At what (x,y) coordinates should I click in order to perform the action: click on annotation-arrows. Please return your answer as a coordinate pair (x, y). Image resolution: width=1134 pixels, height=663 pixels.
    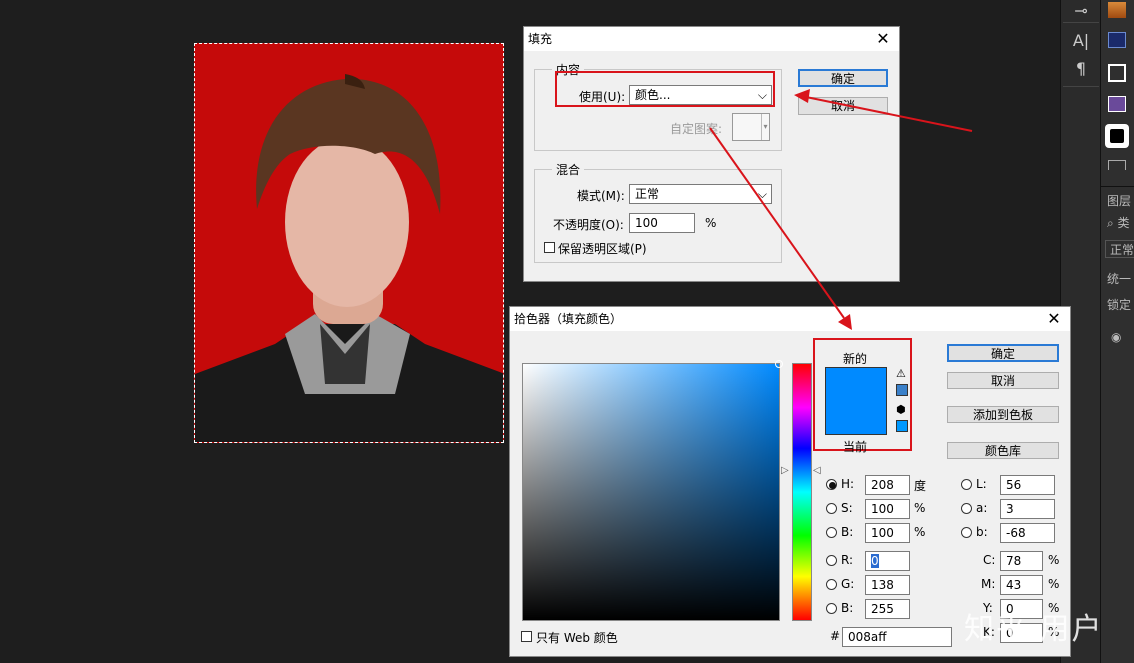
    Looking at the image, I should click on (841, 209).